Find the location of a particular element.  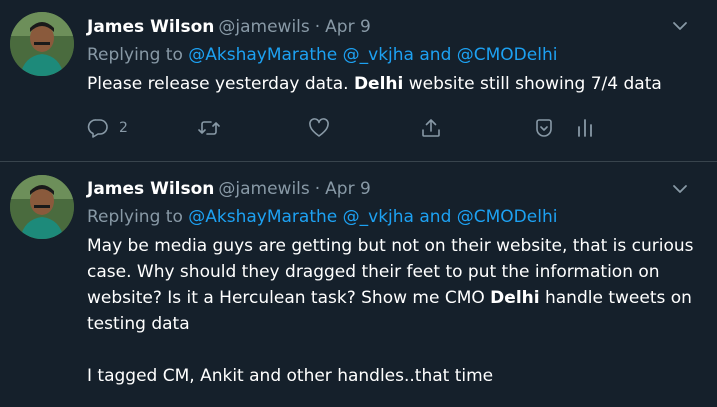

retweet-icon is located at coordinates (209, 128).